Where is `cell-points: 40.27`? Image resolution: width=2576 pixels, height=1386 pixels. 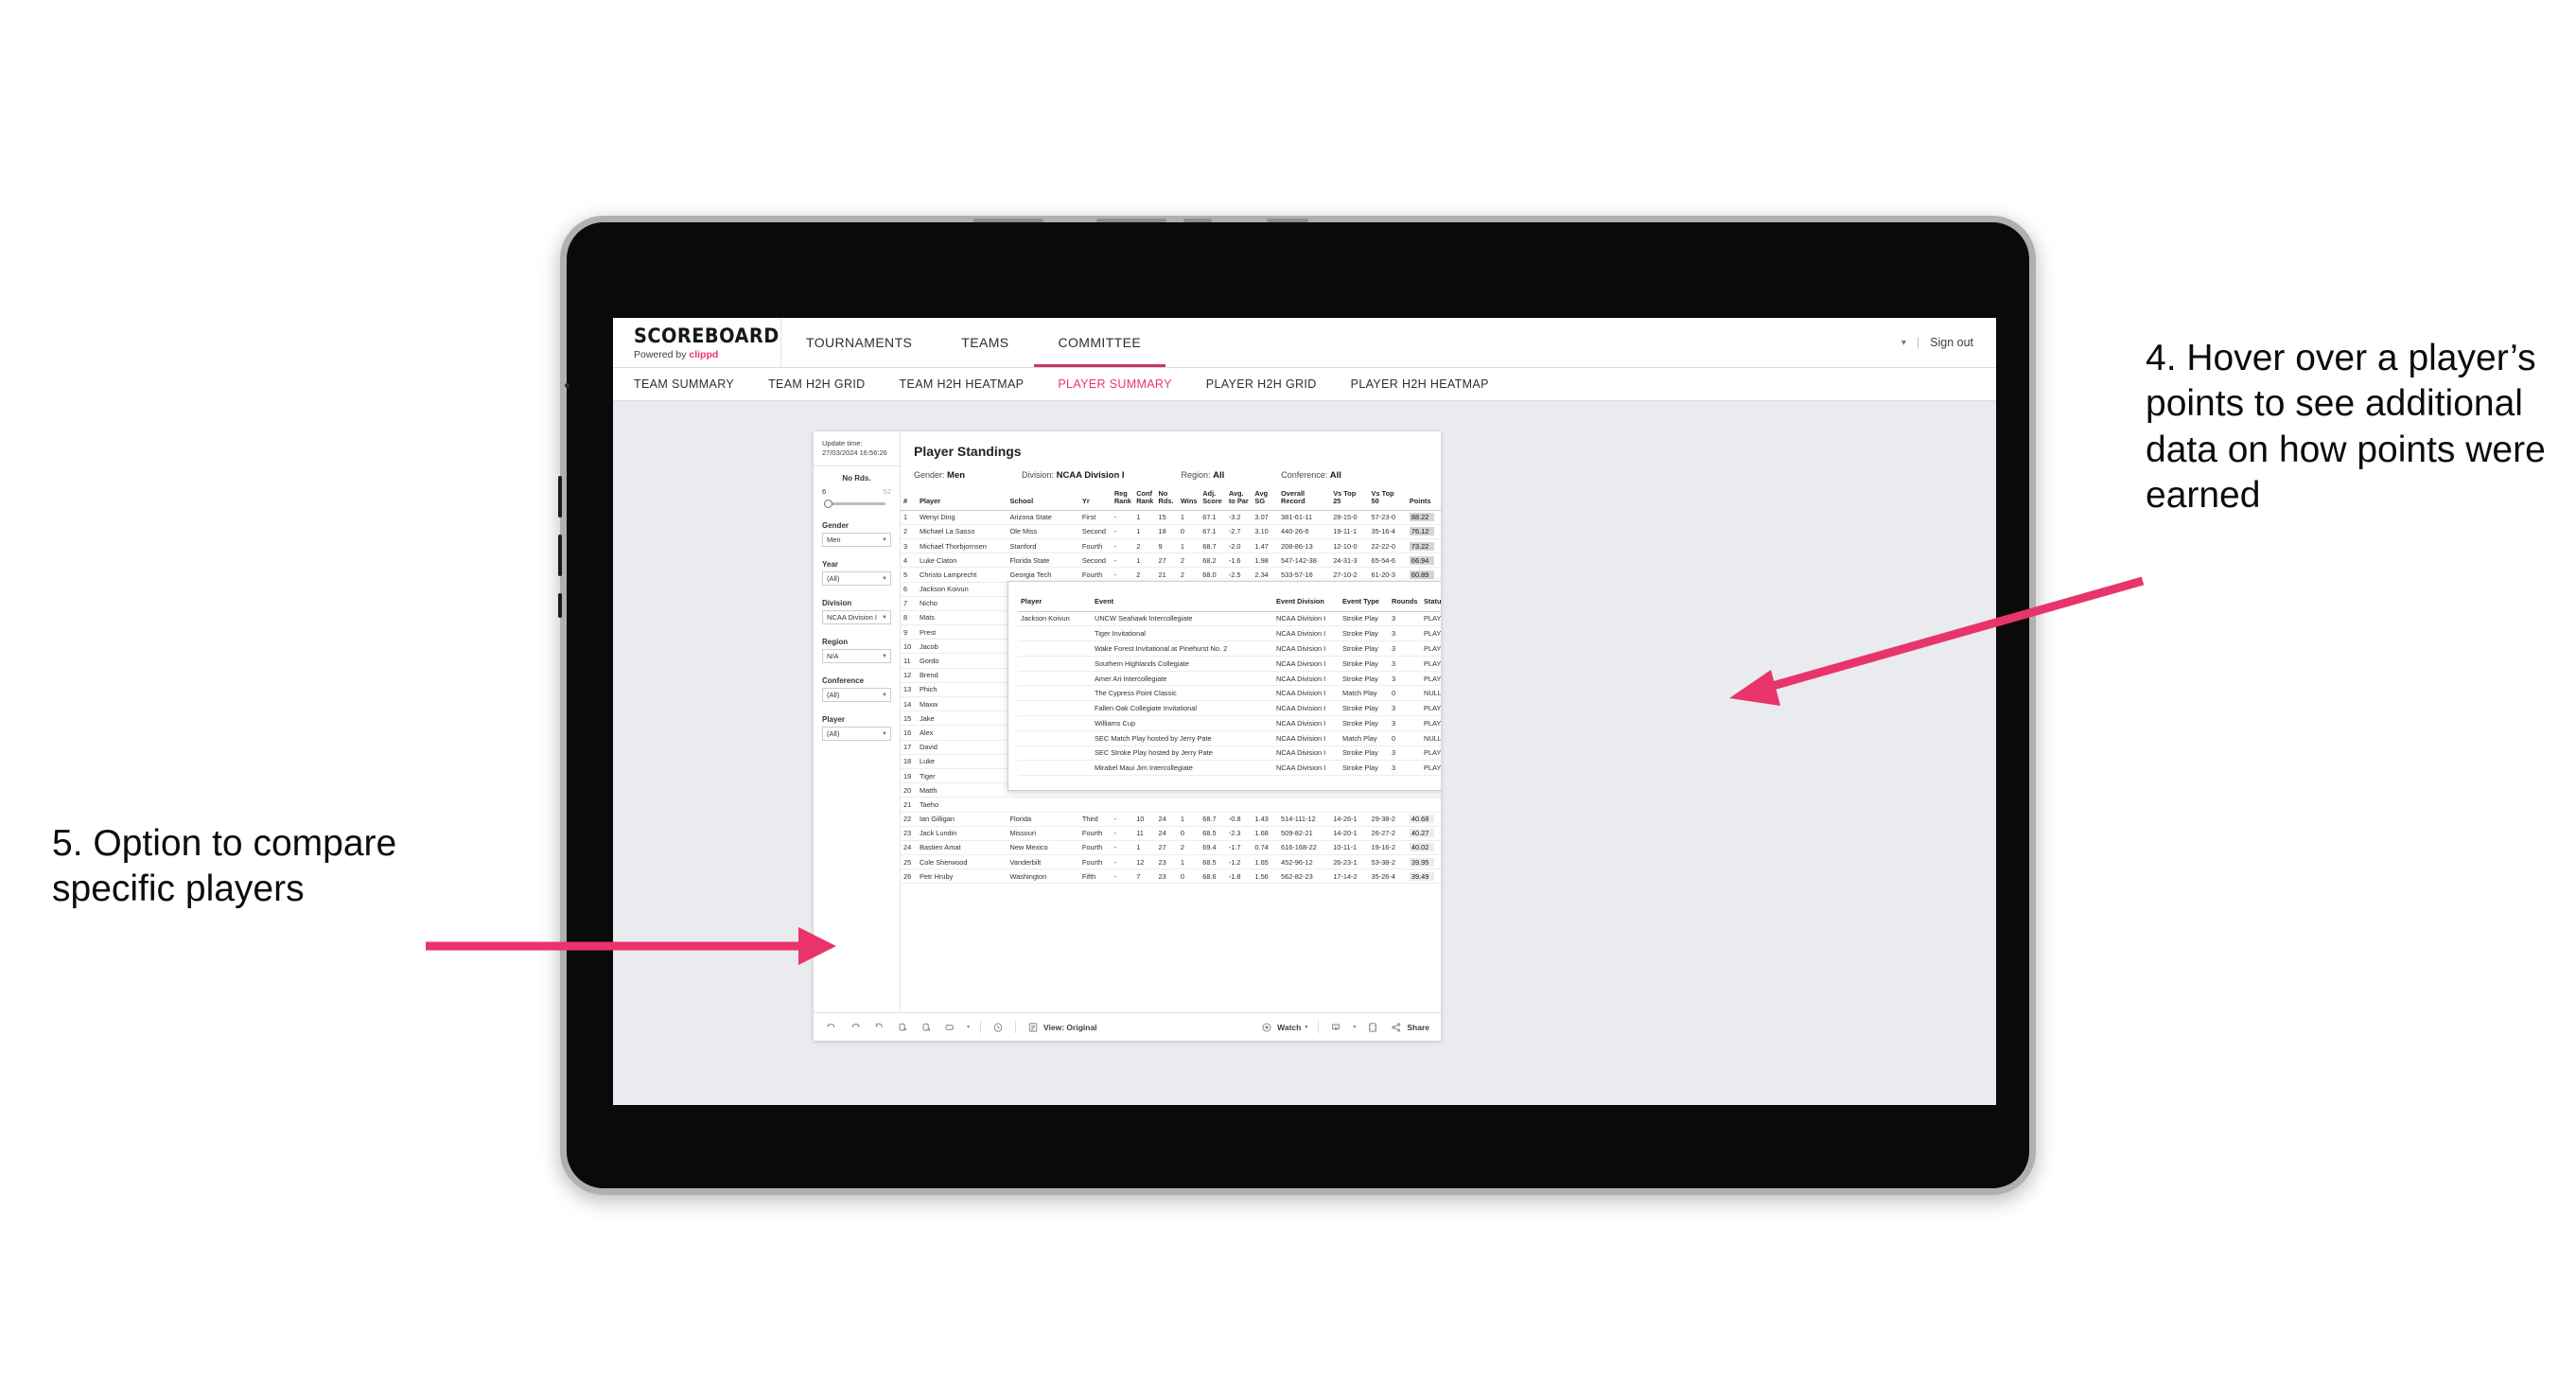 cell-points: 40.27 is located at coordinates (1424, 833).